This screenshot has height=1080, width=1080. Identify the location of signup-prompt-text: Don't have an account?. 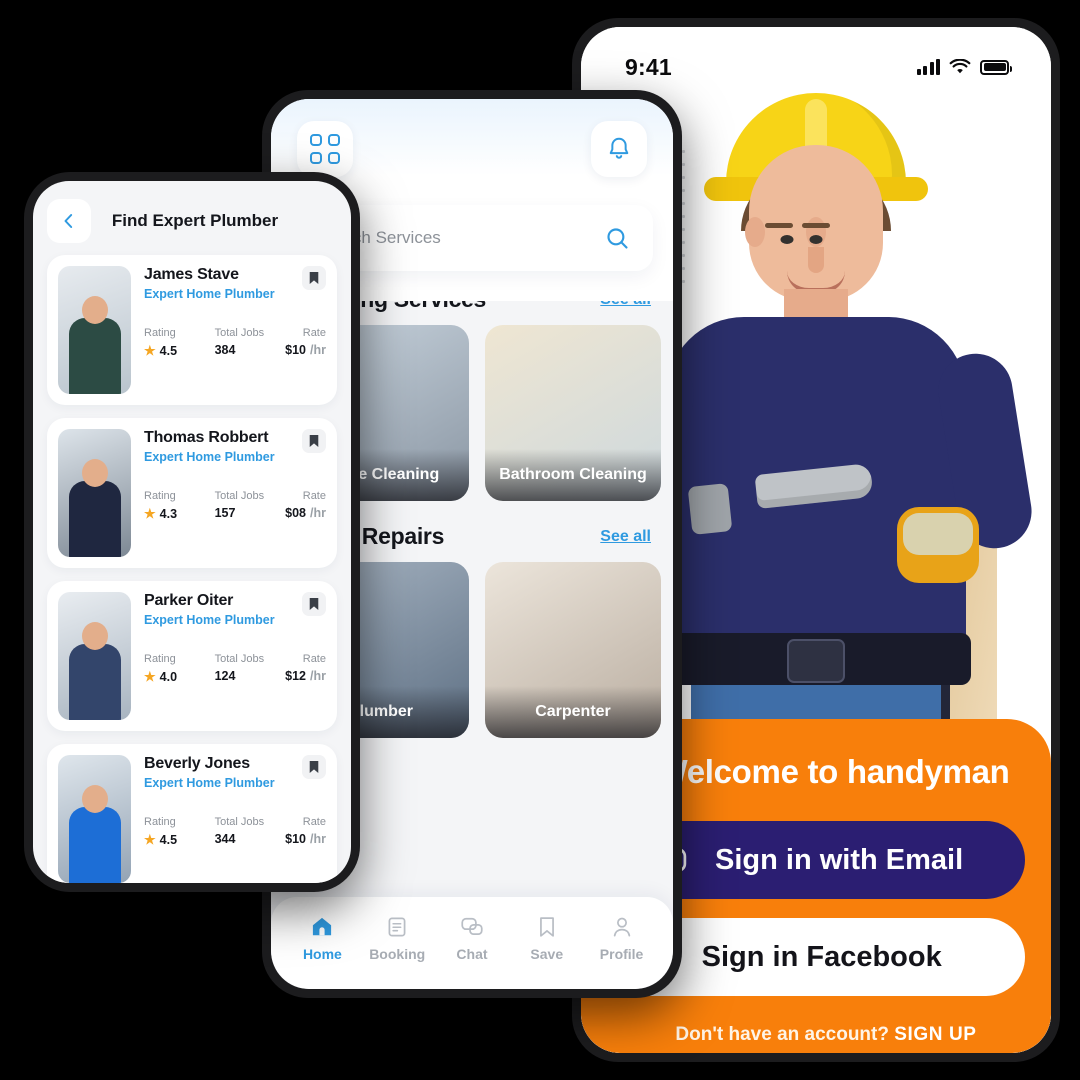
(782, 1034).